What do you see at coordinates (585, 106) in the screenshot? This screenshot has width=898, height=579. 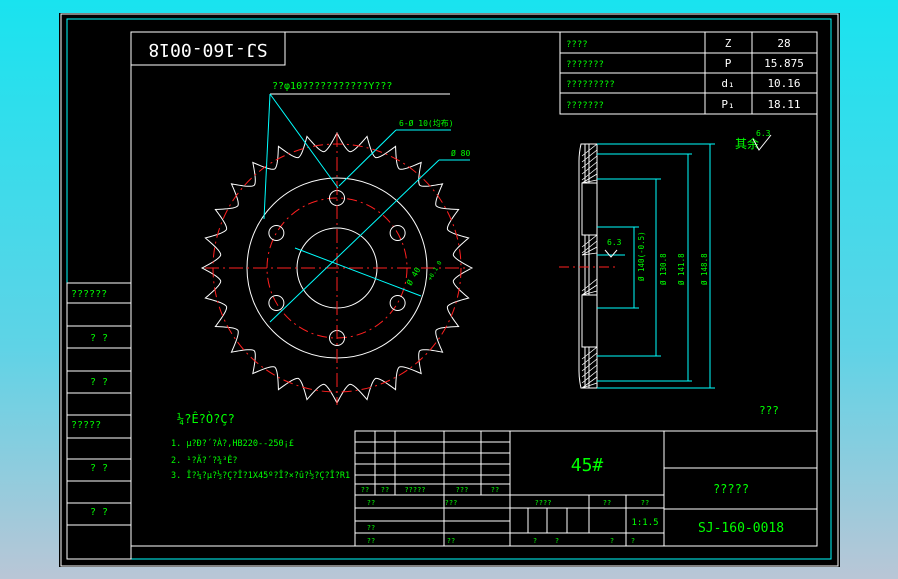 I see `param-name-4: ???????` at bounding box center [585, 106].